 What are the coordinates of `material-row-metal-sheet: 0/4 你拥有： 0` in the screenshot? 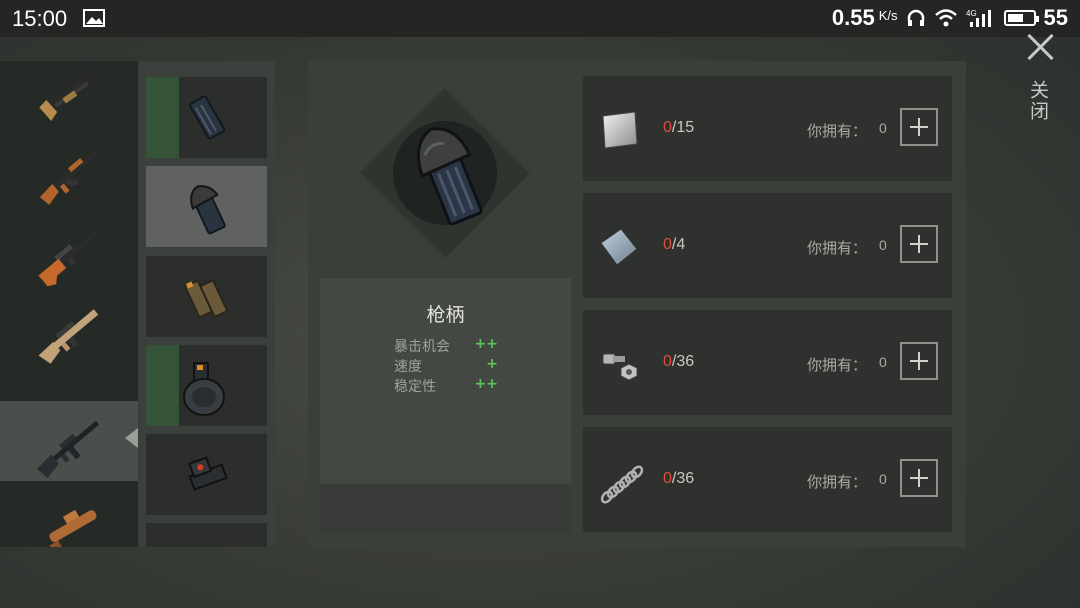 It's located at (767, 245).